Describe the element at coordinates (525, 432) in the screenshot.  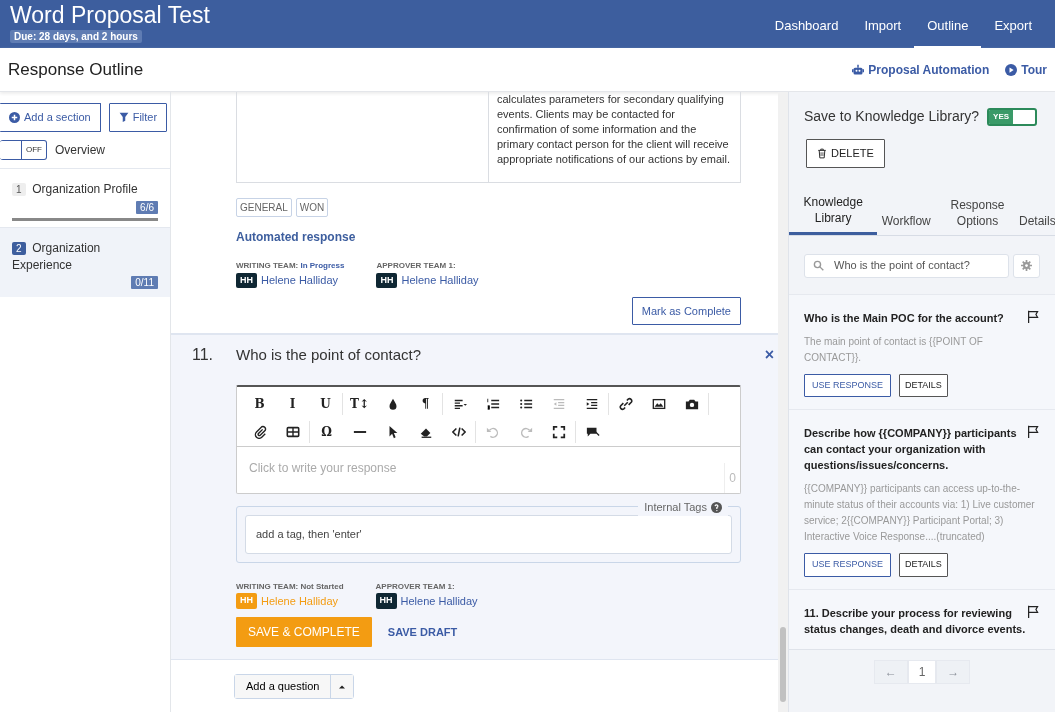
I see `redo-icon` at that location.